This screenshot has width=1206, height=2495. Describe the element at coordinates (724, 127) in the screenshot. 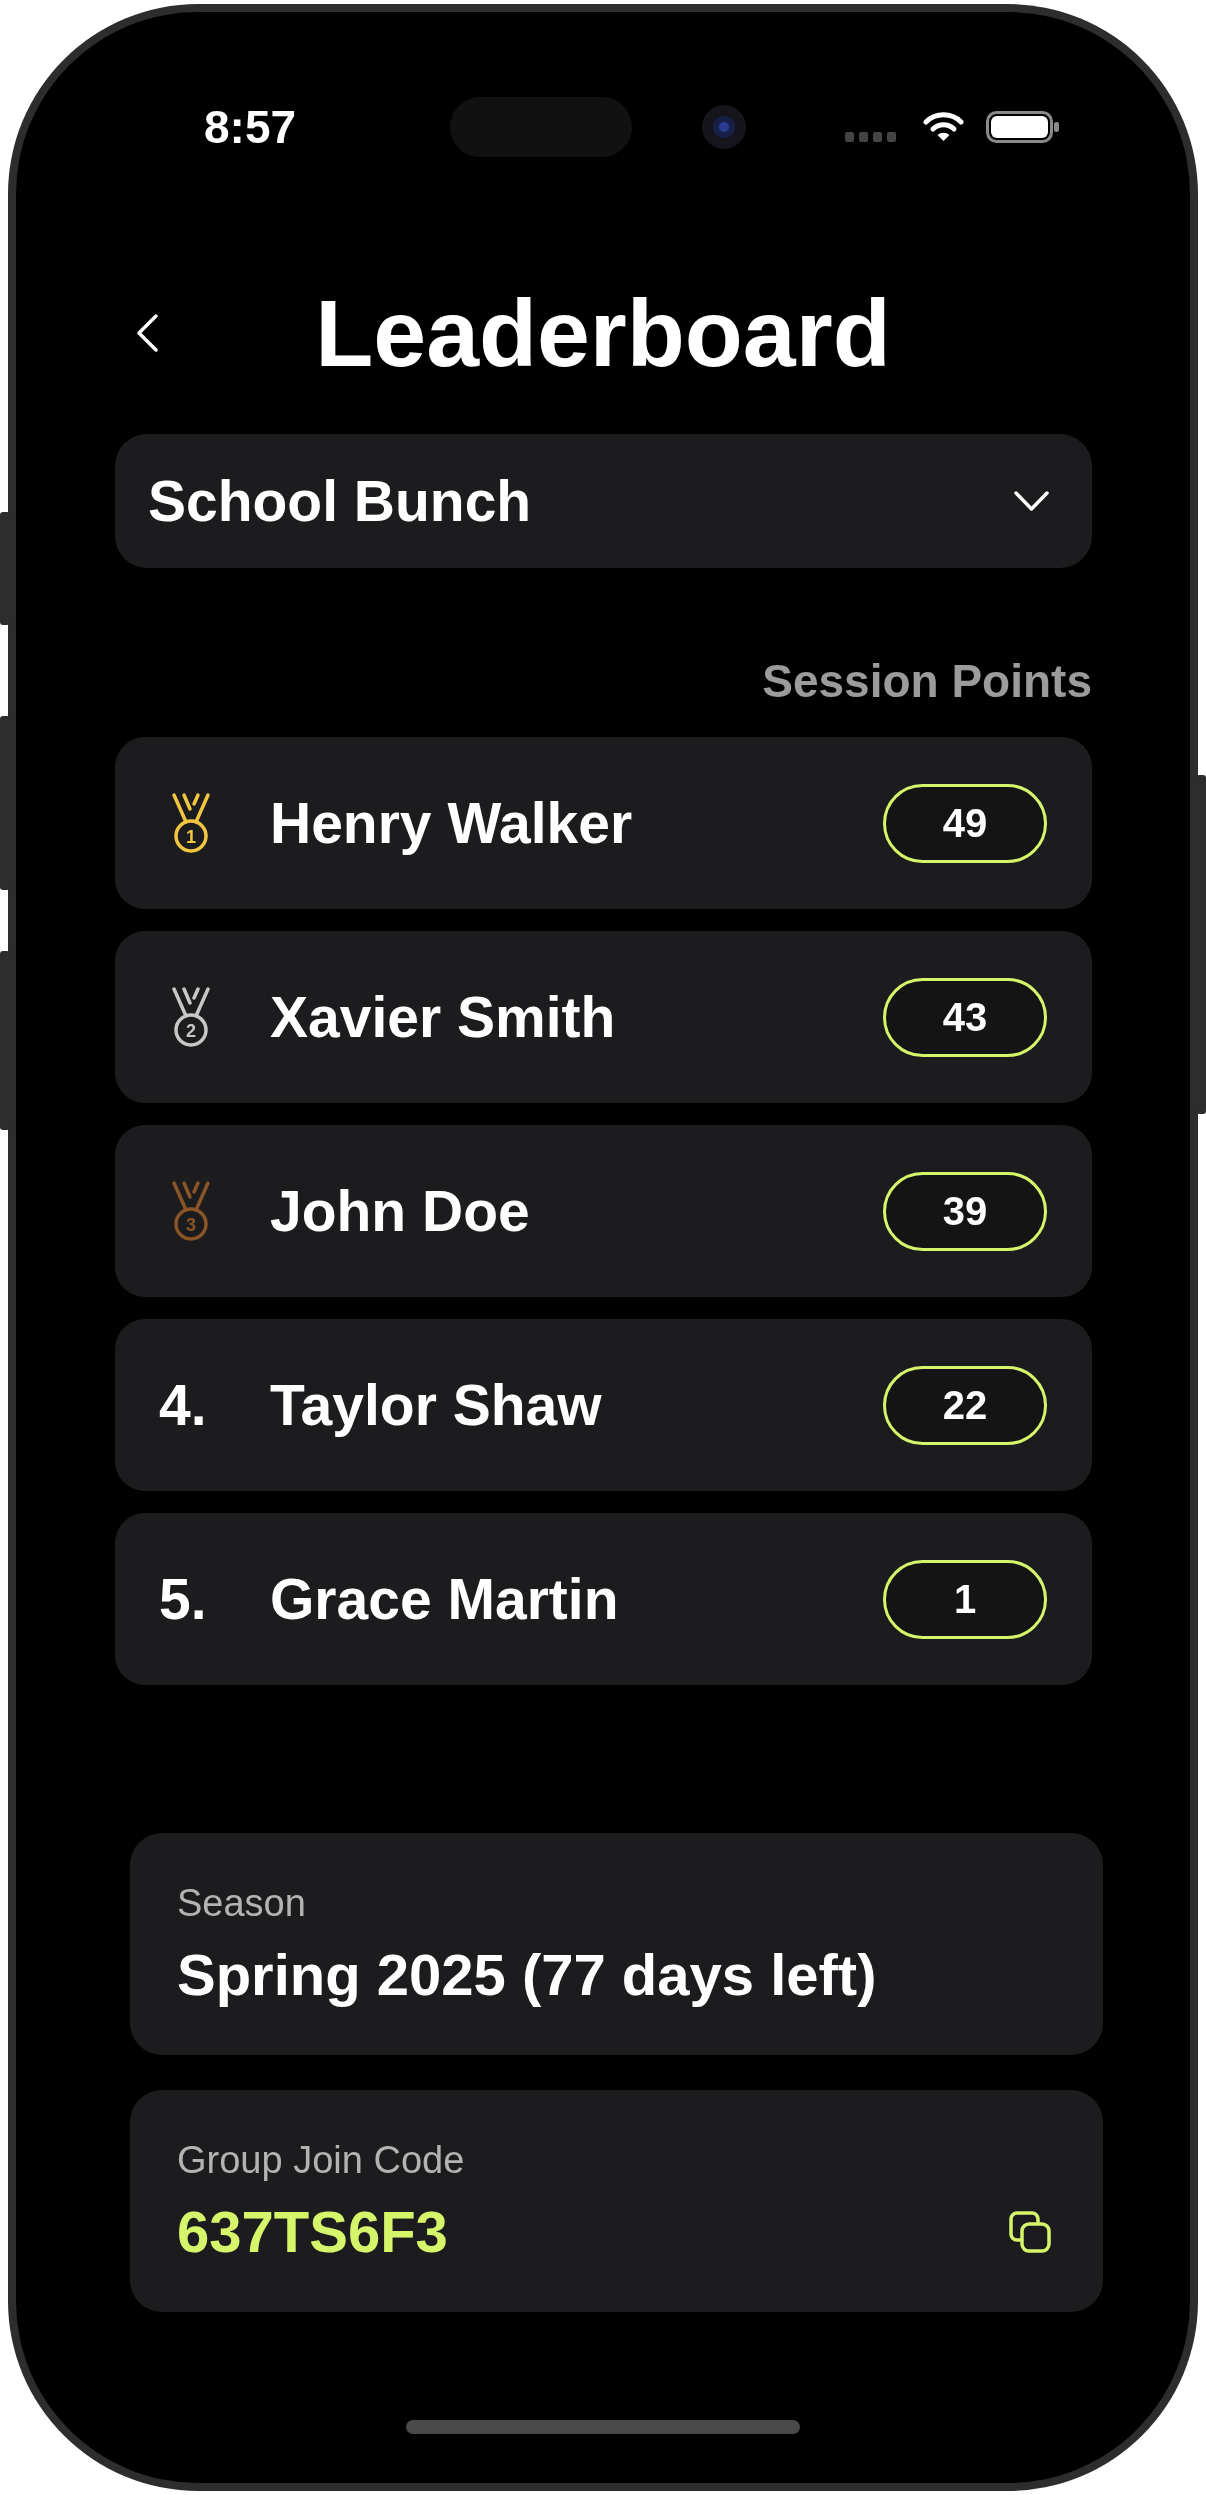

I see `camera-lens-icon` at that location.